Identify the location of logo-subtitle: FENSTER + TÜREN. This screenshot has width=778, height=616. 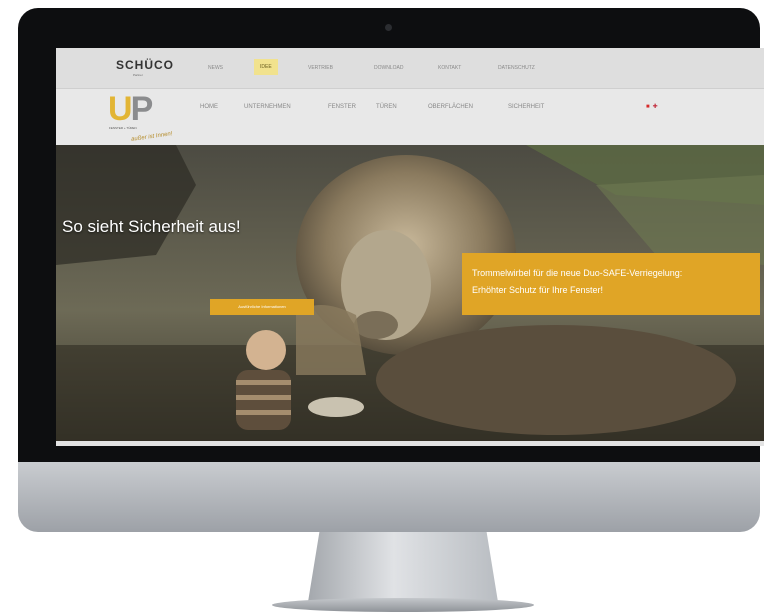
(123, 128).